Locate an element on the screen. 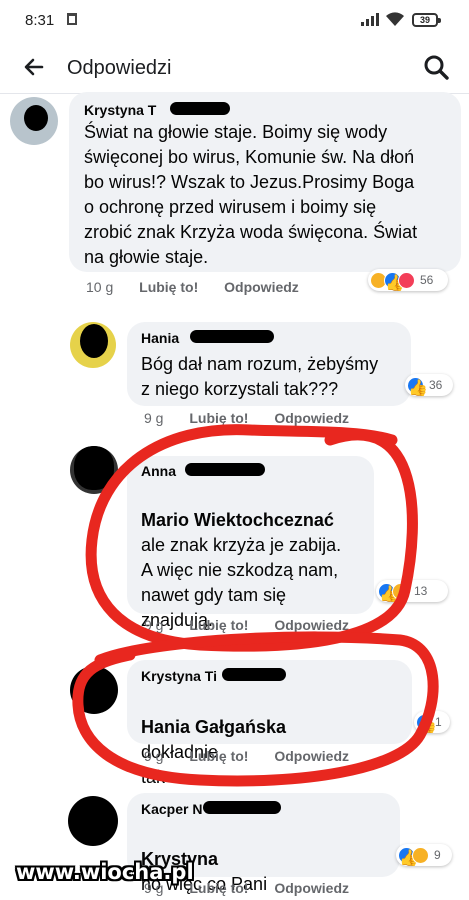 The width and height of the screenshot is (469, 900). app-bar: Odpowiedzi is located at coordinates (234, 68).